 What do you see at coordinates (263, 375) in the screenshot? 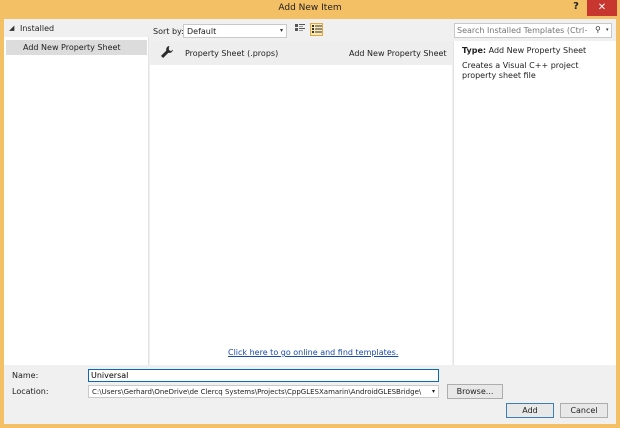
I see `name-field` at bounding box center [263, 375].